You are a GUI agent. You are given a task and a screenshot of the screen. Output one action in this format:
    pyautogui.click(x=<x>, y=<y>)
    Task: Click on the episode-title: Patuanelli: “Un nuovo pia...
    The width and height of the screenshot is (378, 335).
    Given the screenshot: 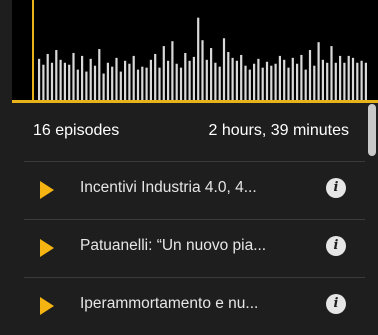 What is the action you would take?
    pyautogui.click(x=198, y=246)
    